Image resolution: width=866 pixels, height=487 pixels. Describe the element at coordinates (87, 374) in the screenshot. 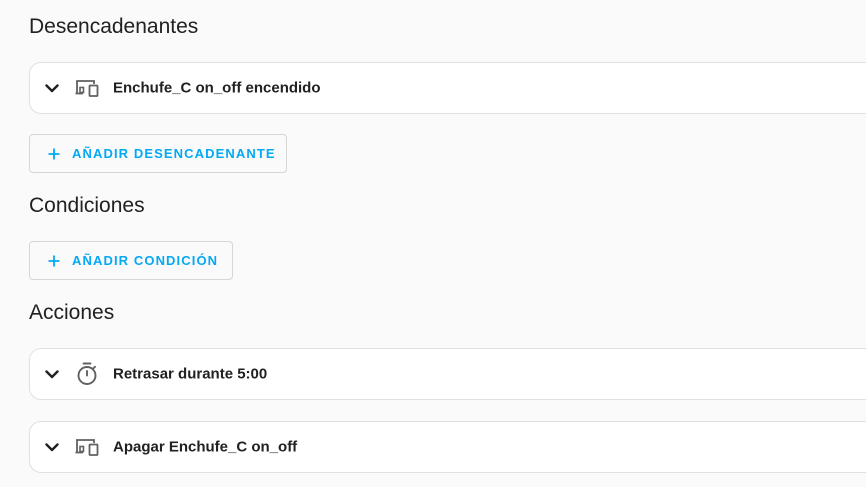

I see `timer-icon` at that location.